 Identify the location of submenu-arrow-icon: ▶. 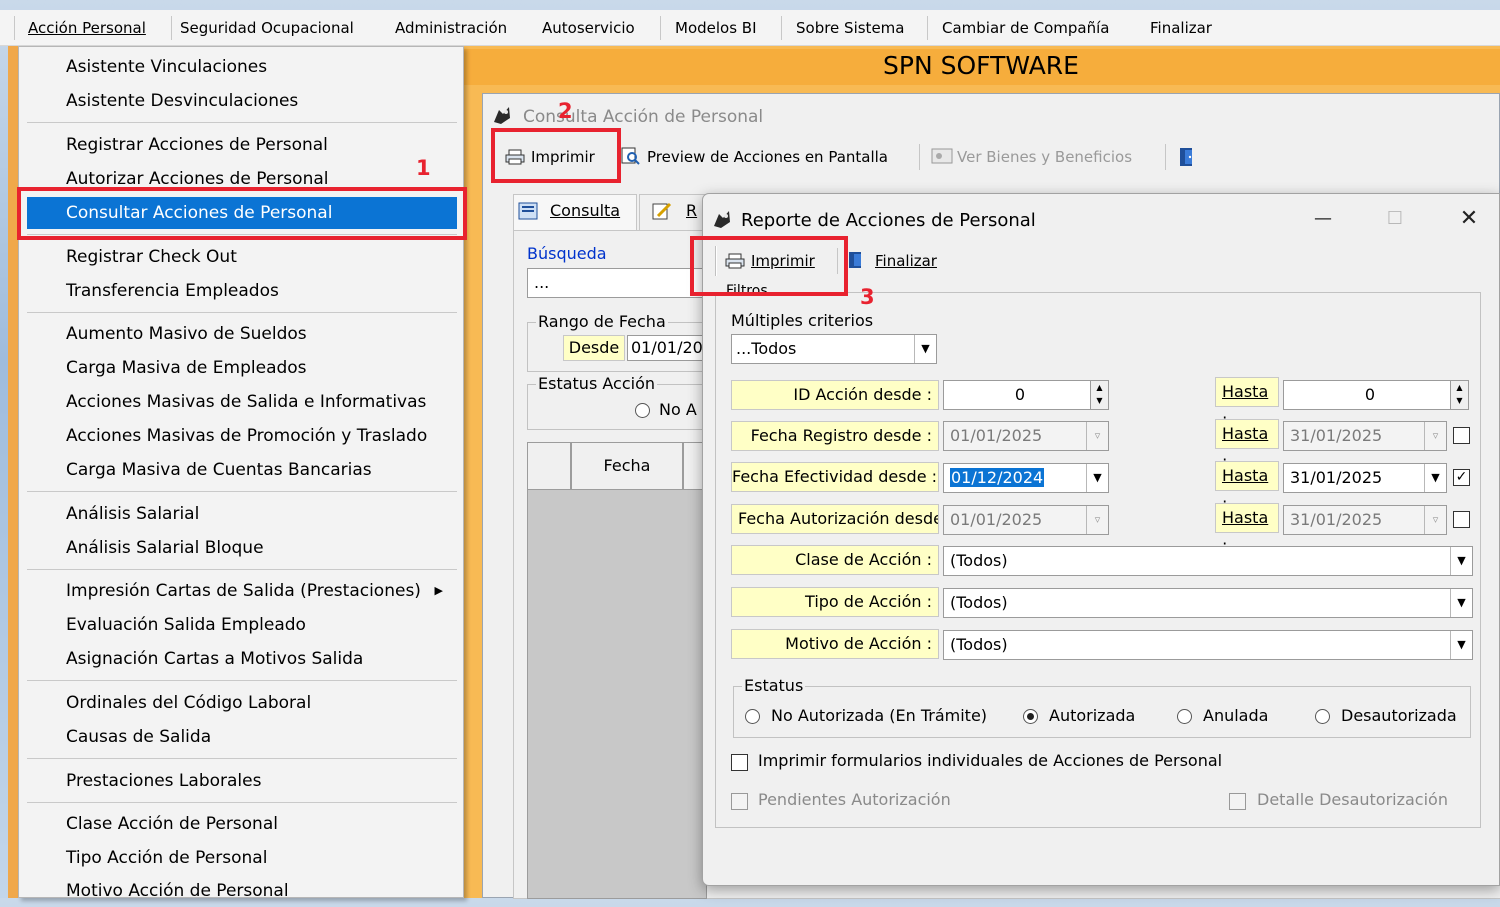
(438, 590).